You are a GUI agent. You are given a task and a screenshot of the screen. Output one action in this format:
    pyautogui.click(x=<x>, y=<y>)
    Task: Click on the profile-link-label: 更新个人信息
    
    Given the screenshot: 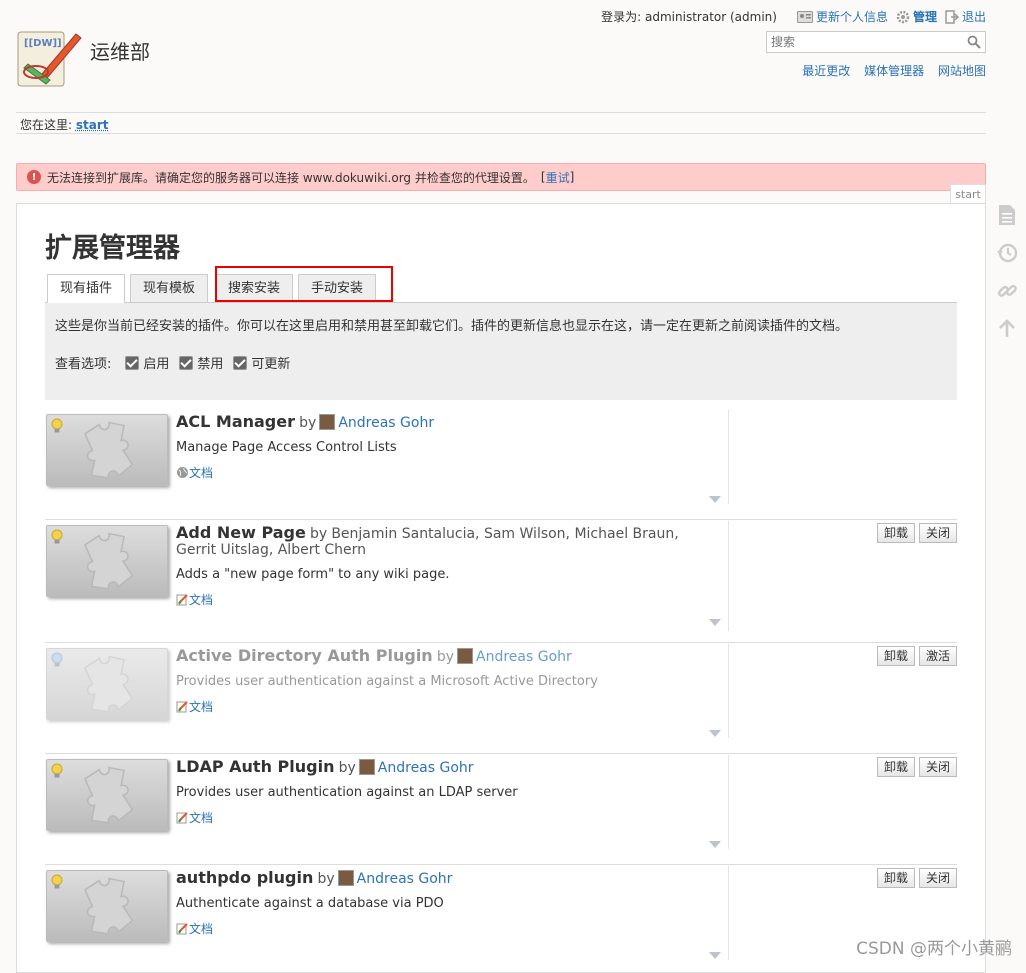 What is the action you would take?
    pyautogui.click(x=852, y=16)
    